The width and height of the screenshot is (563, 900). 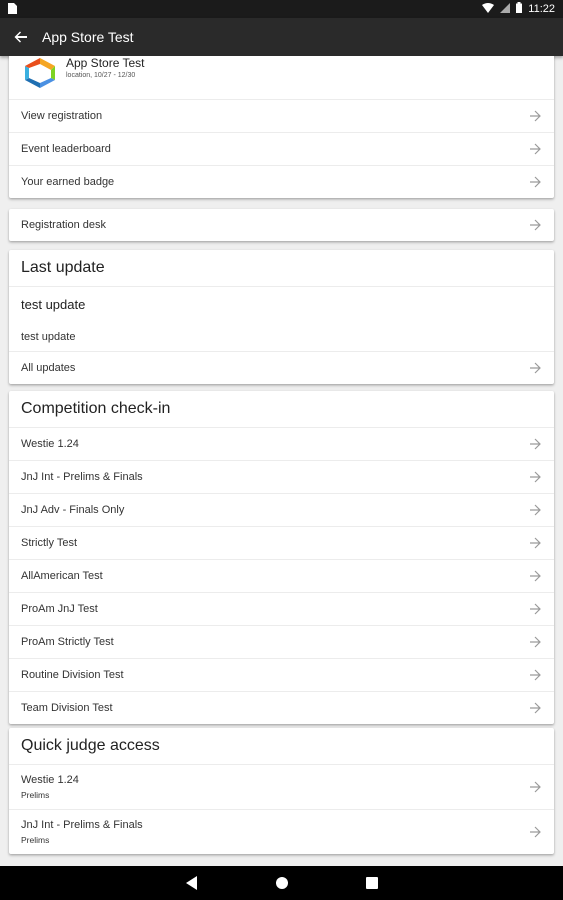 I want to click on judge-item-name: Westie 1.24, so click(x=50, y=780).